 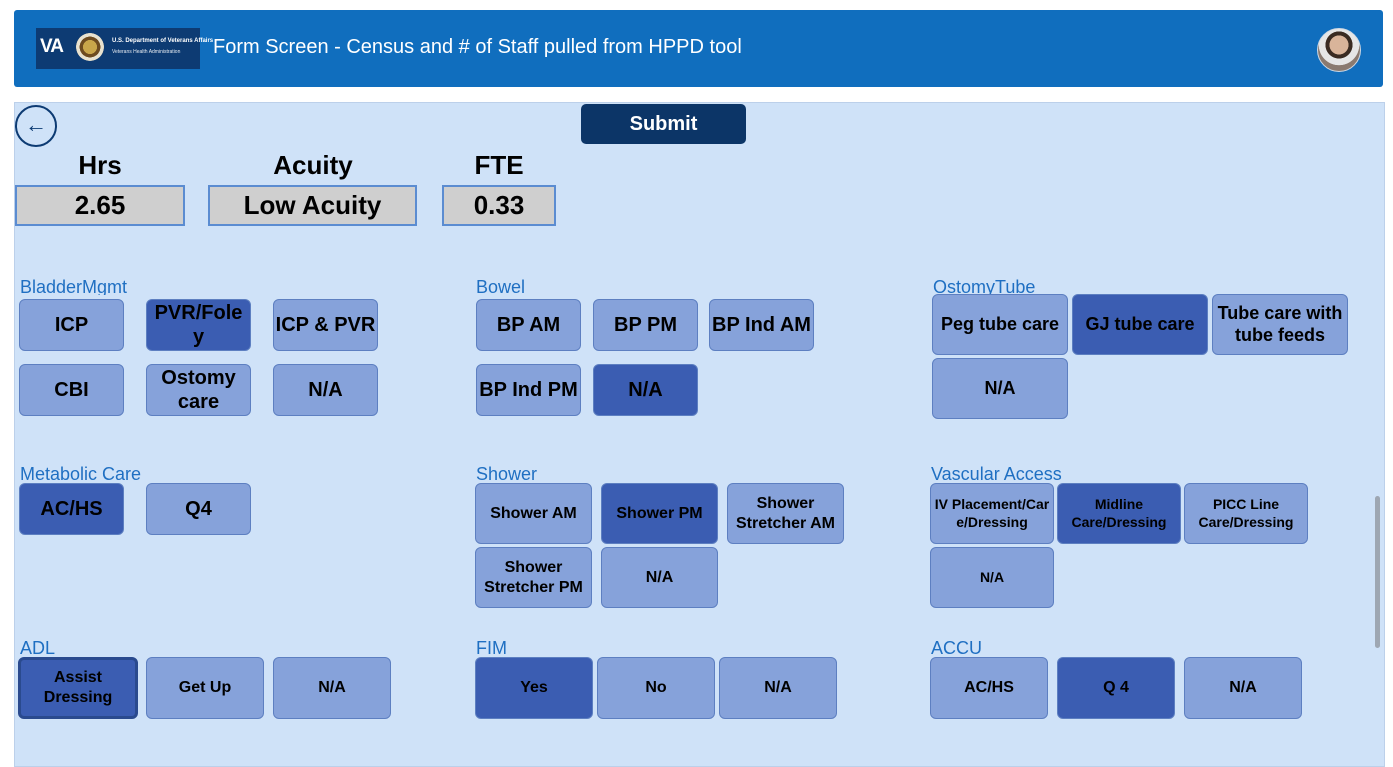 I want to click on fim-yes-button: Yes, so click(x=534, y=688).